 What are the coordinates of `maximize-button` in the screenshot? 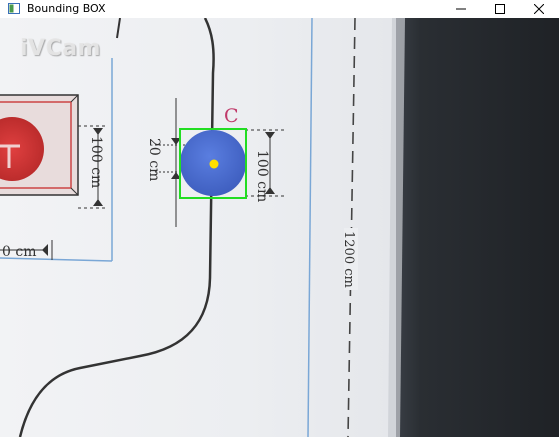 It's located at (500, 9).